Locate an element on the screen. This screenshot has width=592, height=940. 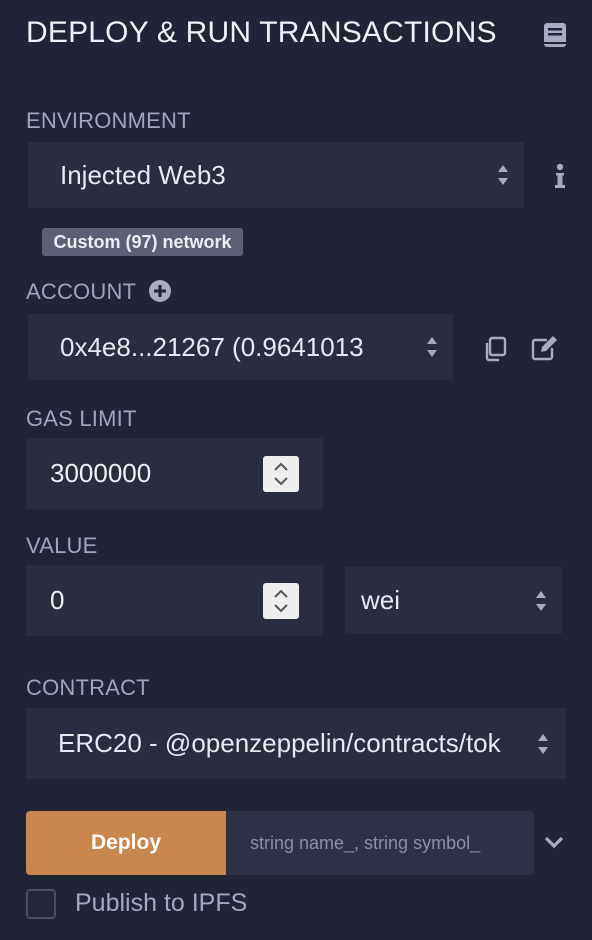
book-icon is located at coordinates (555, 35).